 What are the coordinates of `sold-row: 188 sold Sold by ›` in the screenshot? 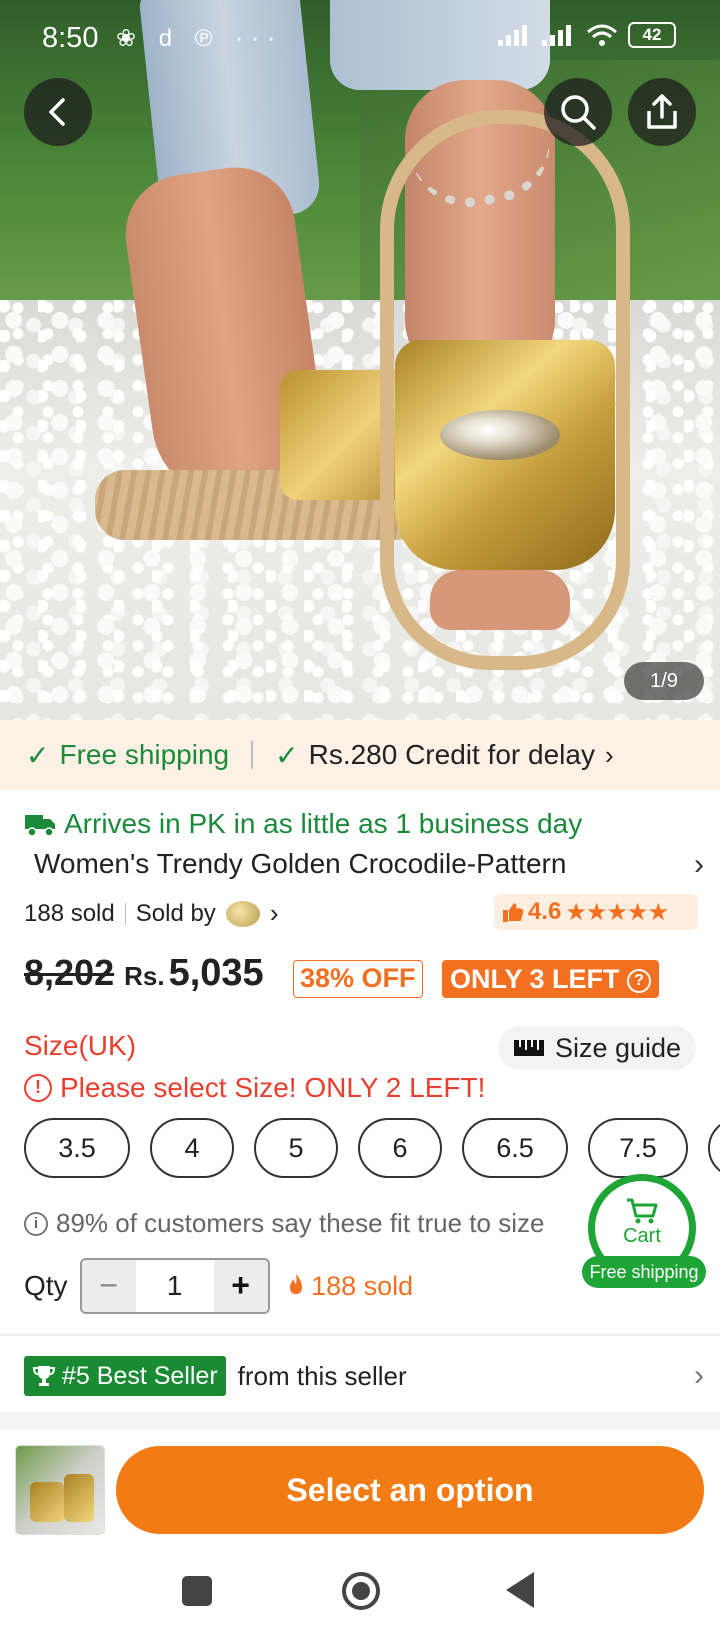 It's located at (151, 913).